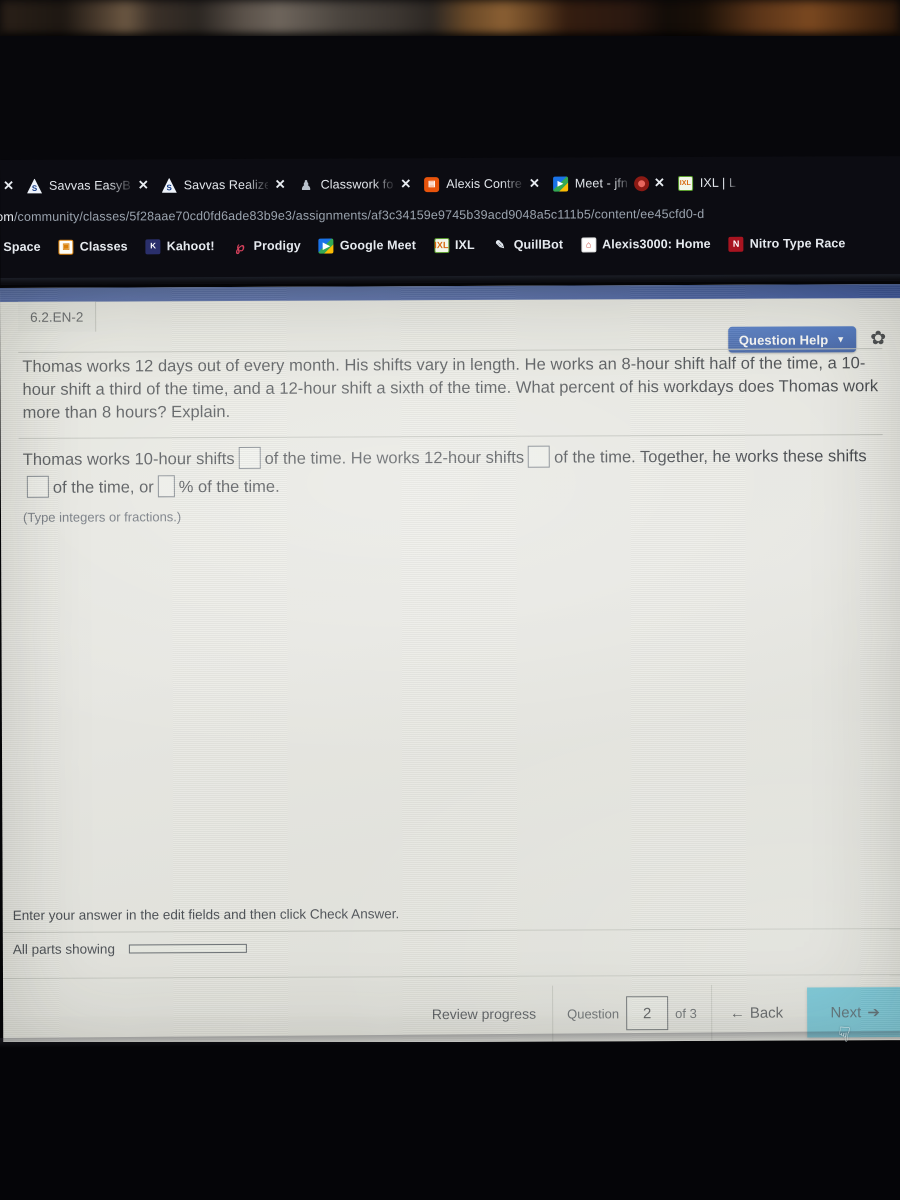 This screenshot has height=1200, width=900. I want to click on browser-tab-ixl: IXL IXL | L, so click(706, 183).